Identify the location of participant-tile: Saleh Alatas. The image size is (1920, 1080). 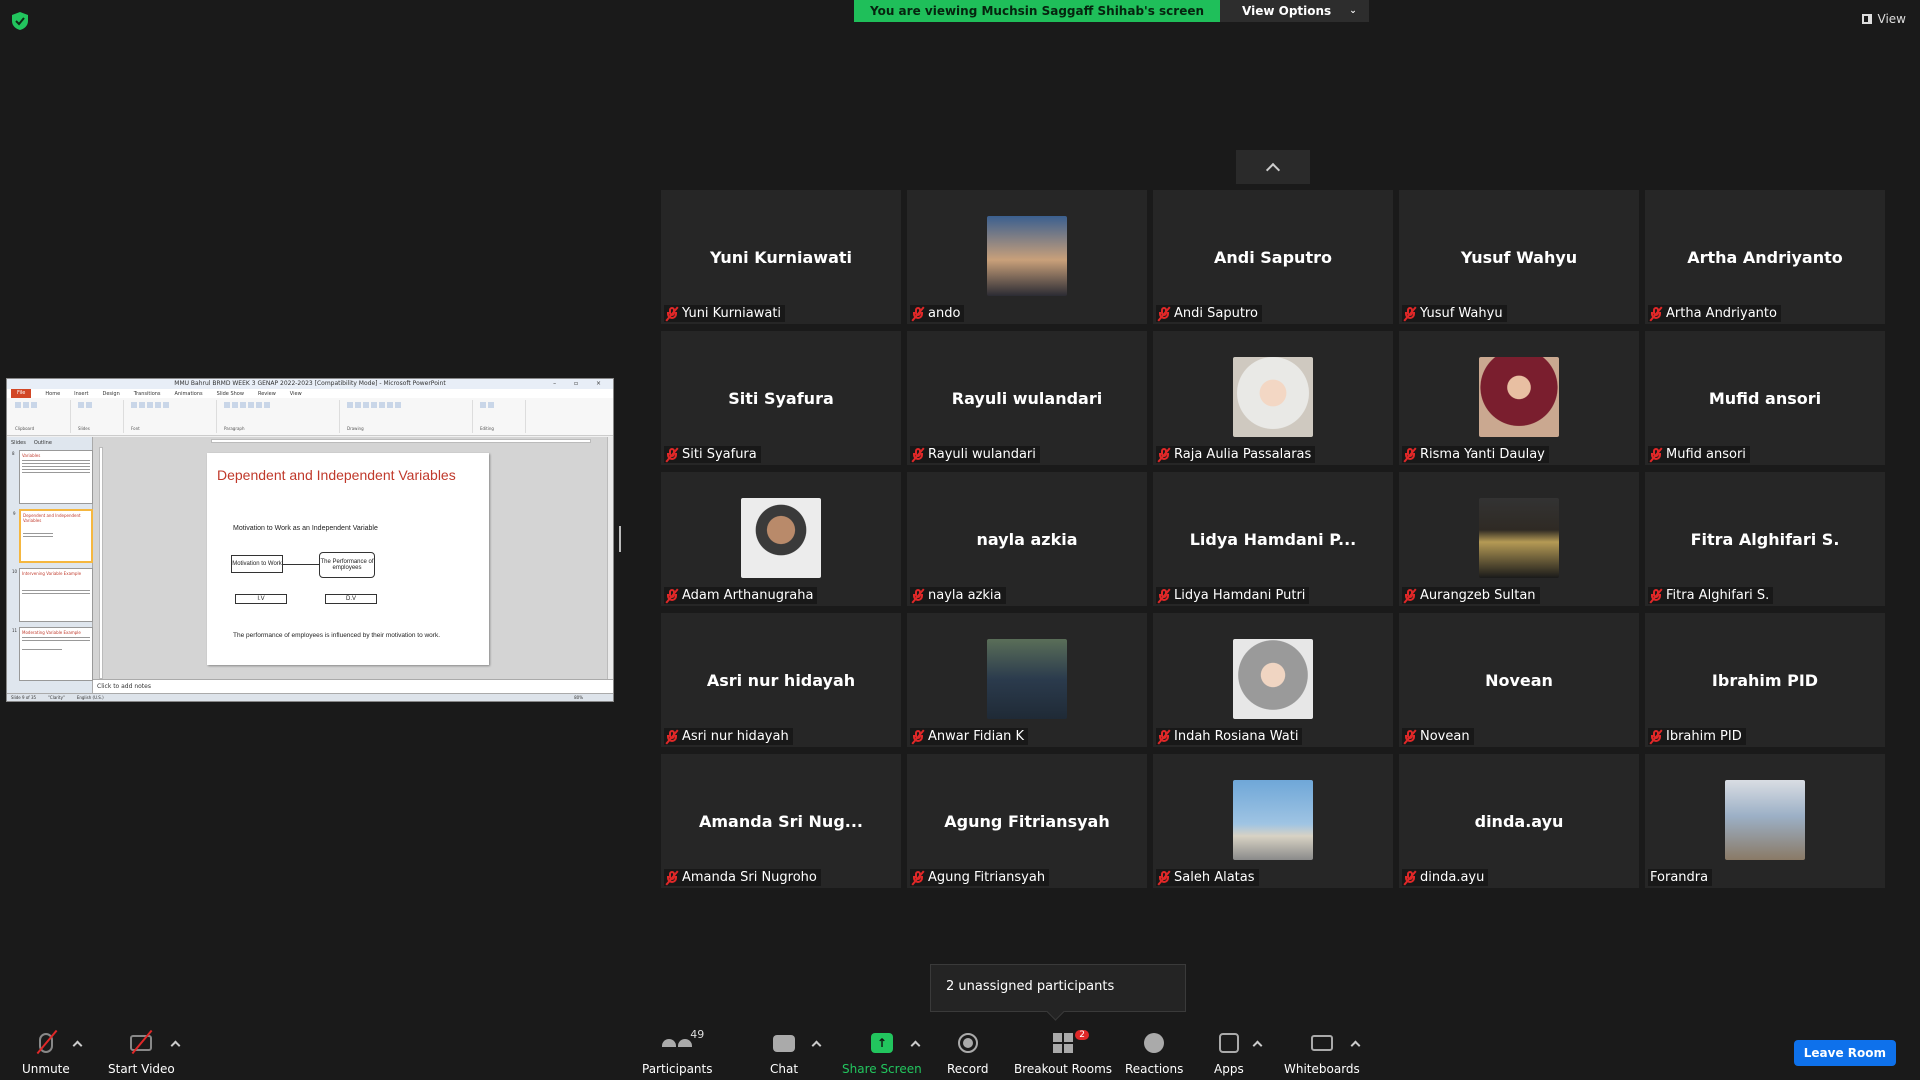
(1273, 821).